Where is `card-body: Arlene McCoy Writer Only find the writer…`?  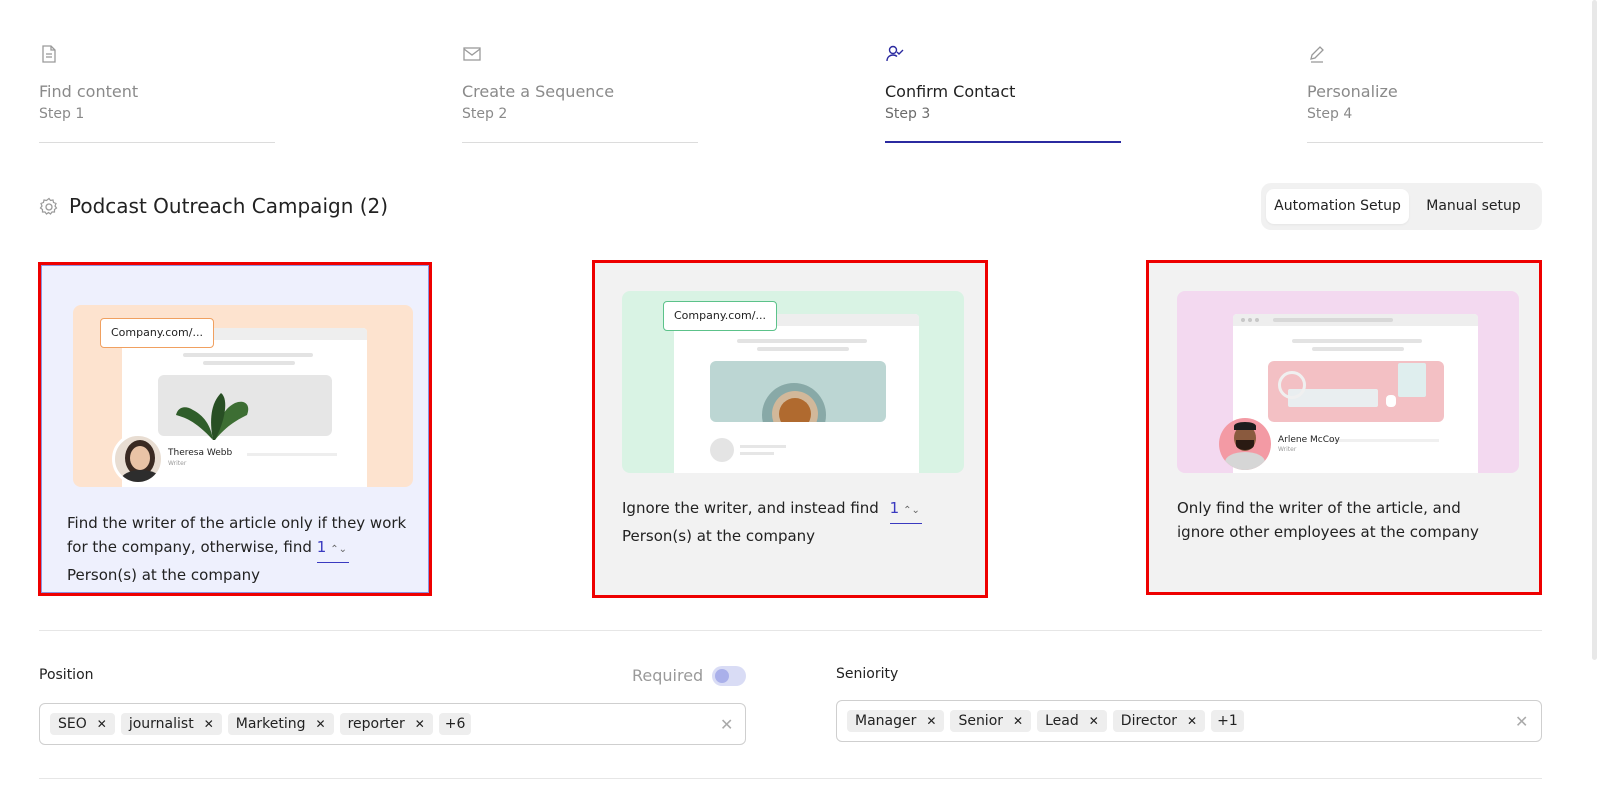
card-body: Arlene McCoy Writer Only find the writer… is located at coordinates (1344, 427).